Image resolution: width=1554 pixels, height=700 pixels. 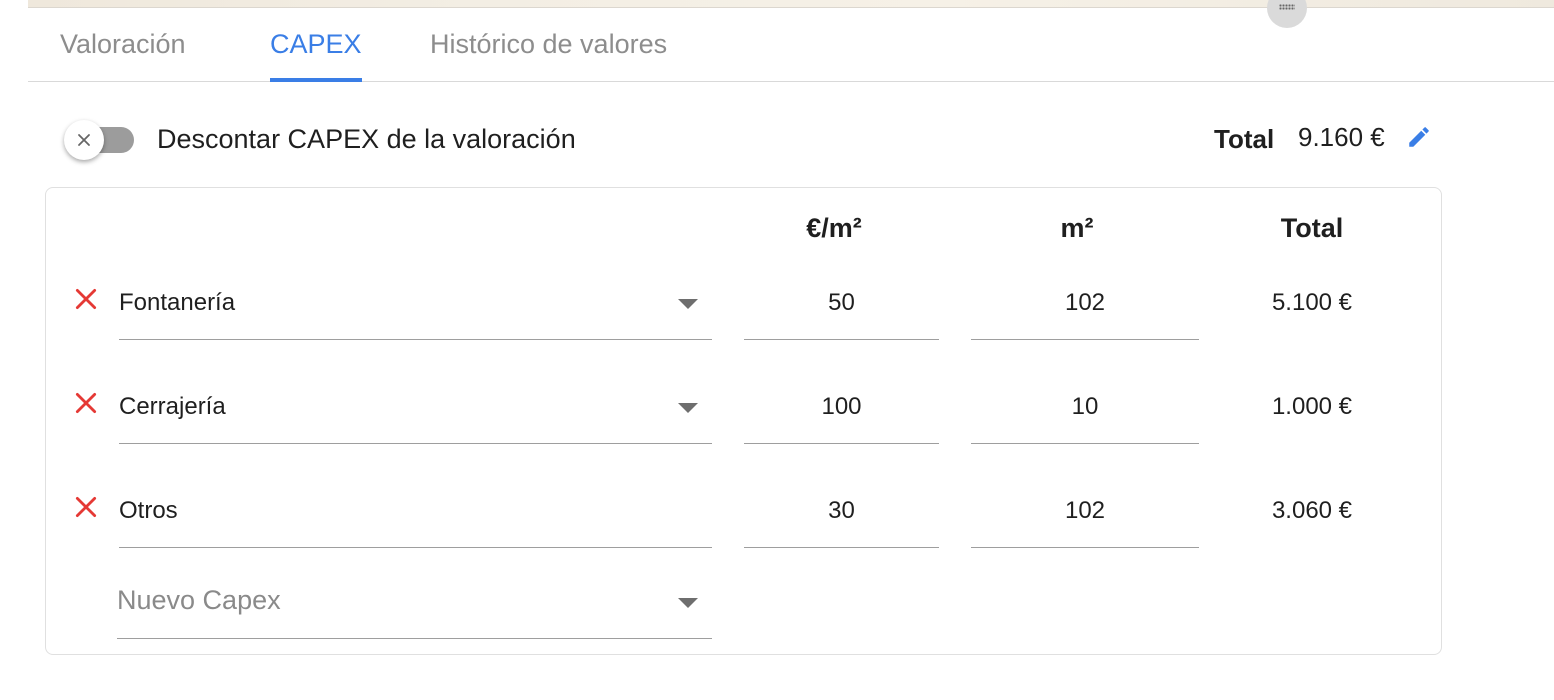 I want to click on new-capex-select: Nuevo Capex, so click(x=414, y=608).